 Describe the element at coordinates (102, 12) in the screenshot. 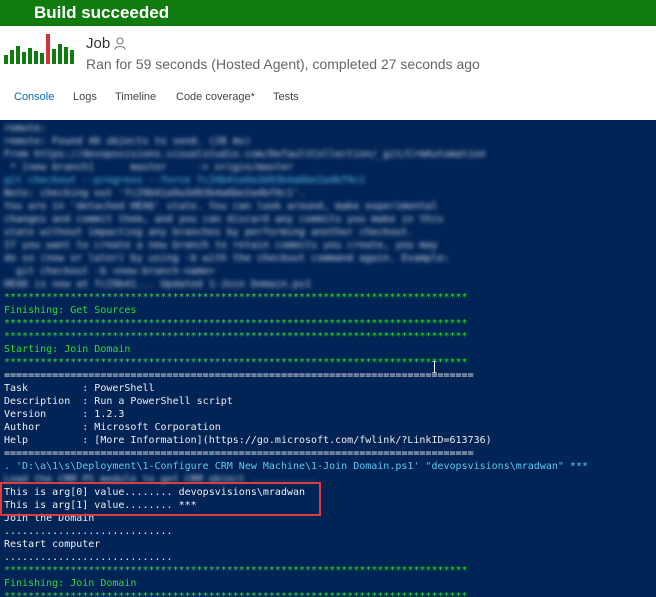

I see `build-status-text: Build succeeded` at that location.